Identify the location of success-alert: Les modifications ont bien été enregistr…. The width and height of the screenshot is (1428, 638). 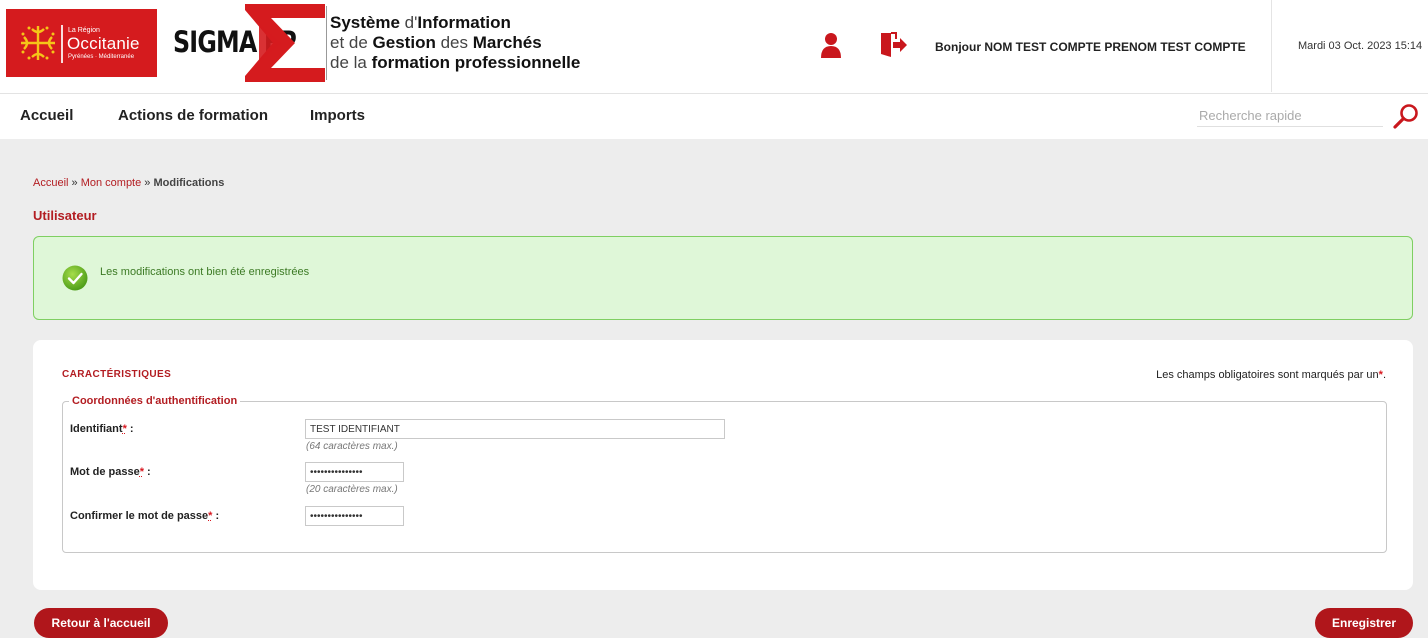
(723, 278).